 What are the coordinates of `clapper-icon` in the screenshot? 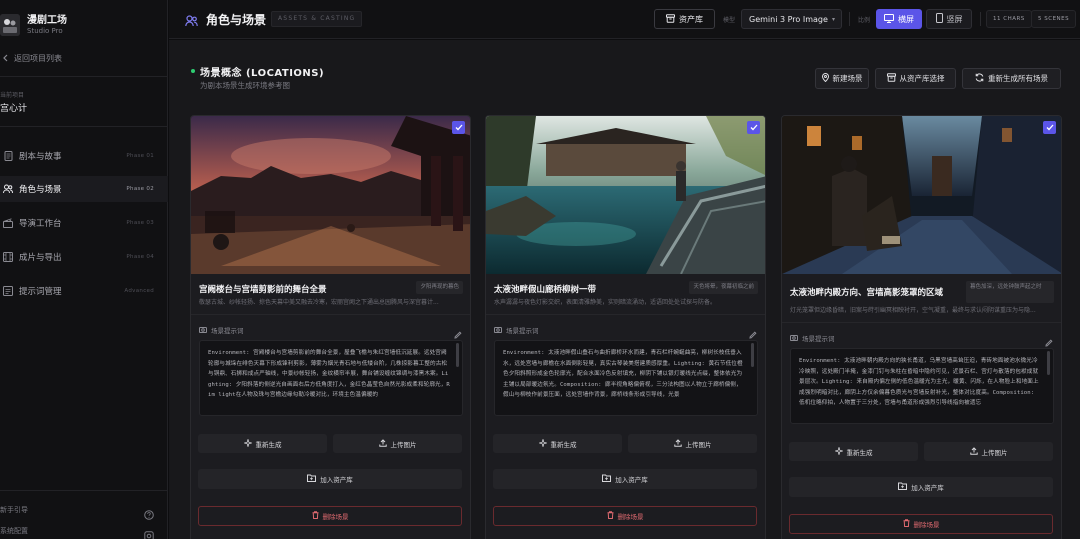 It's located at (8, 223).